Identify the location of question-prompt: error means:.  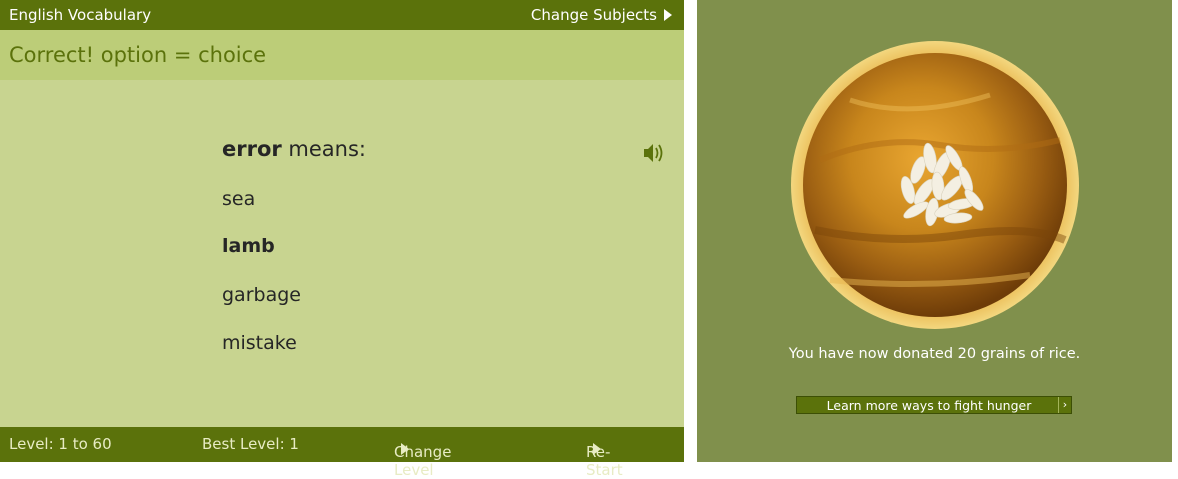
(294, 149).